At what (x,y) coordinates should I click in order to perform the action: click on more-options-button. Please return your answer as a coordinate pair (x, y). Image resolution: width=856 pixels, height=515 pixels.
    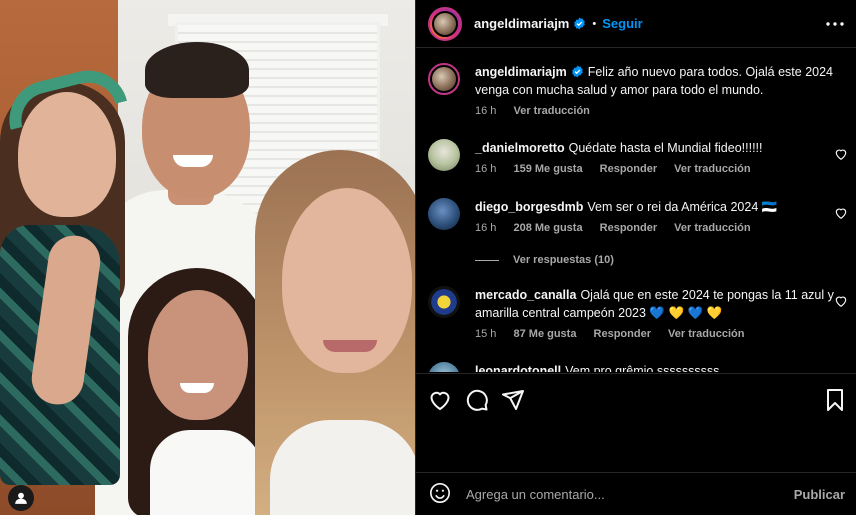
    Looking at the image, I should click on (835, 24).